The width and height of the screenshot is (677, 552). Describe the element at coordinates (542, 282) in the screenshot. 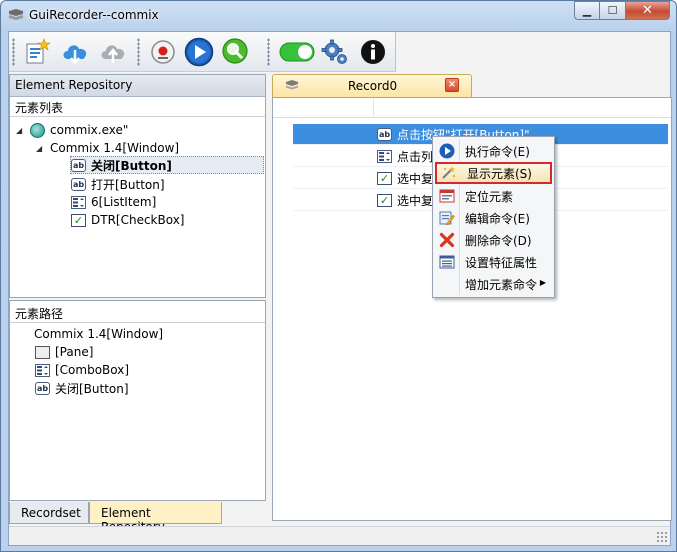

I see `submenu-arrow-icon: ▶` at that location.